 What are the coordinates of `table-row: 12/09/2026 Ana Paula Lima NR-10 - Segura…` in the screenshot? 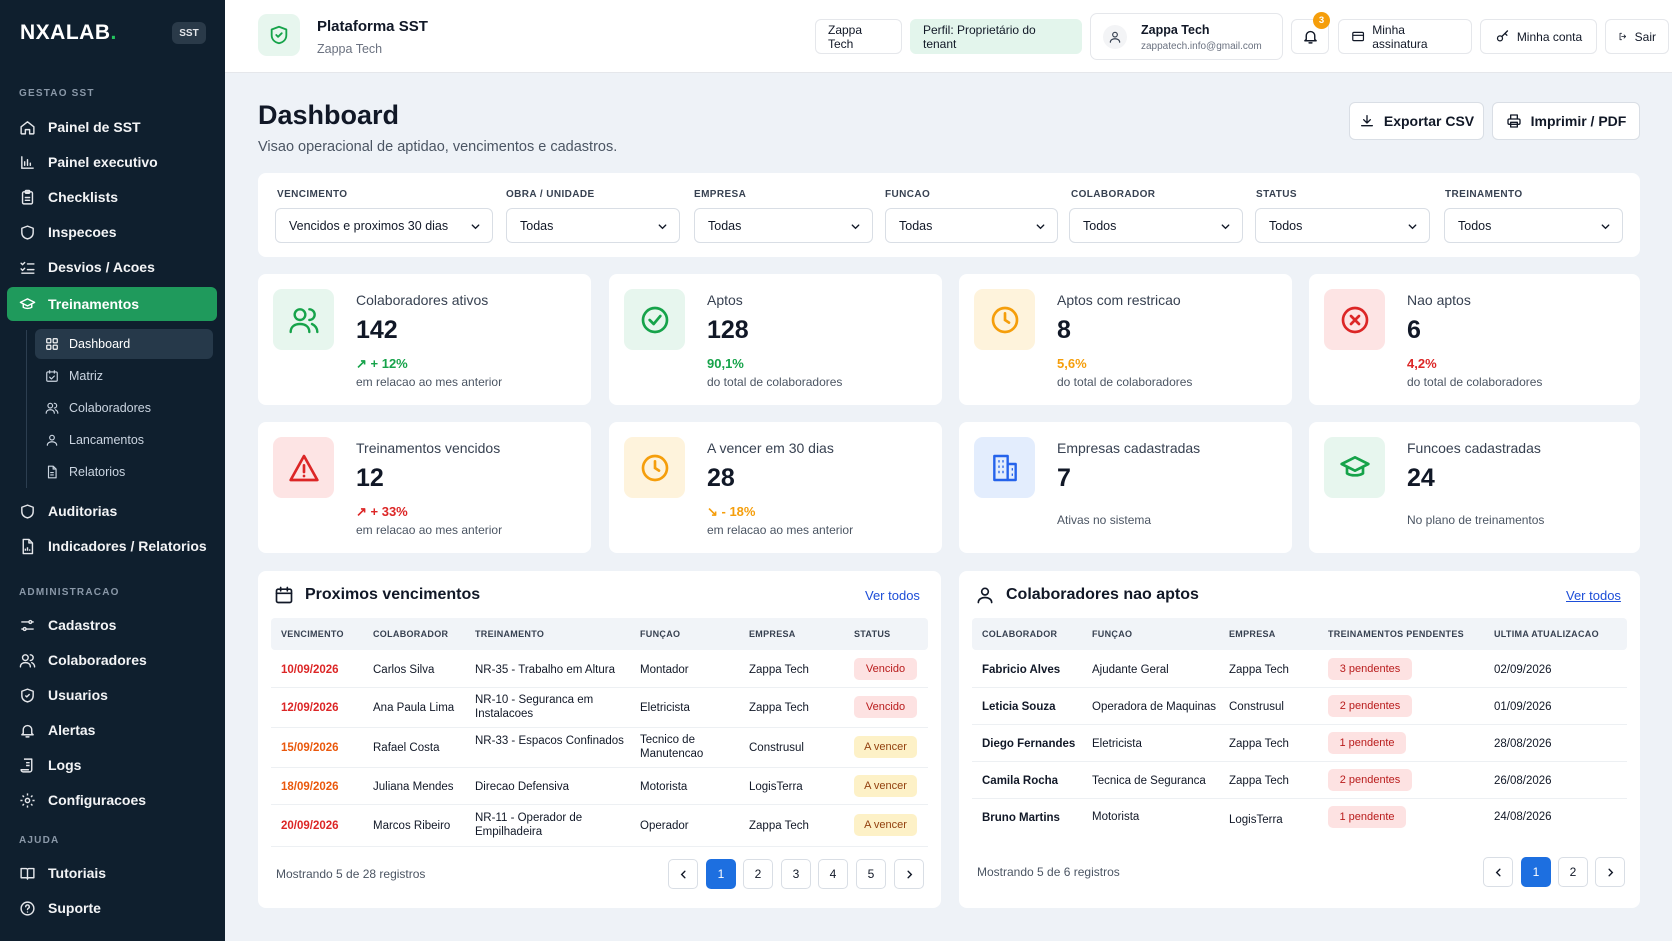 It's located at (599, 708).